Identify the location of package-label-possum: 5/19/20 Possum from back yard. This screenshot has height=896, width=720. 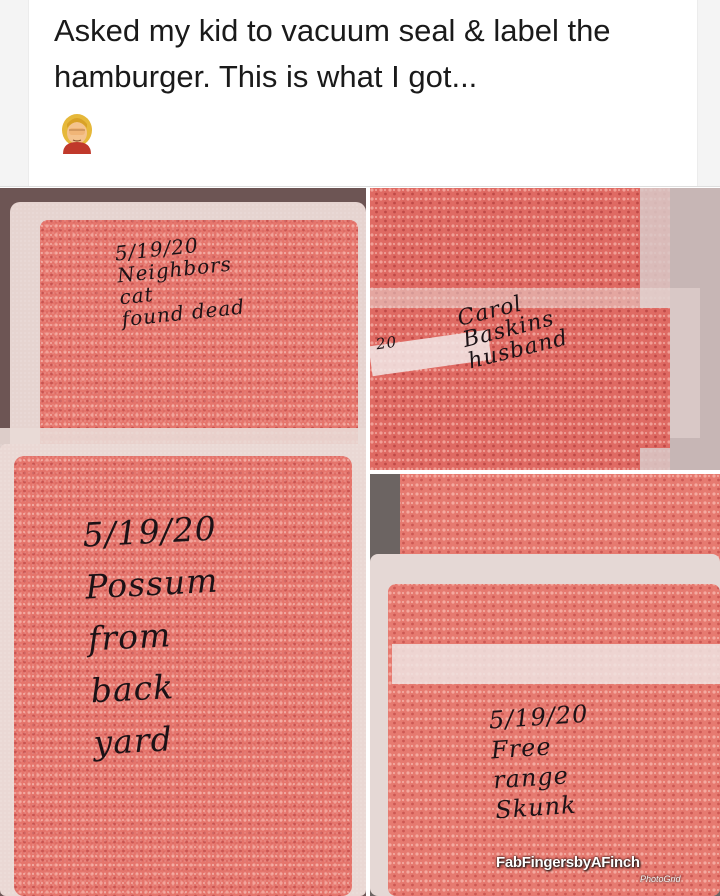
(155, 636).